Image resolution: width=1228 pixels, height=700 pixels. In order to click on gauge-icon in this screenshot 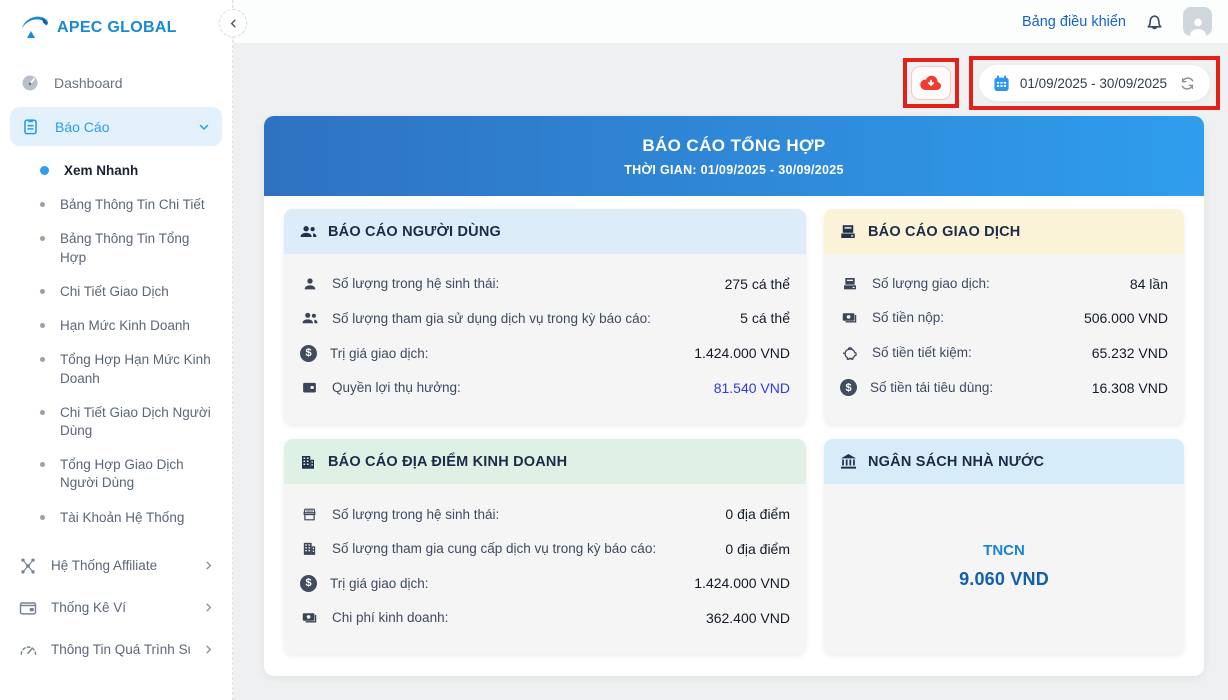, I will do `click(30, 83)`.